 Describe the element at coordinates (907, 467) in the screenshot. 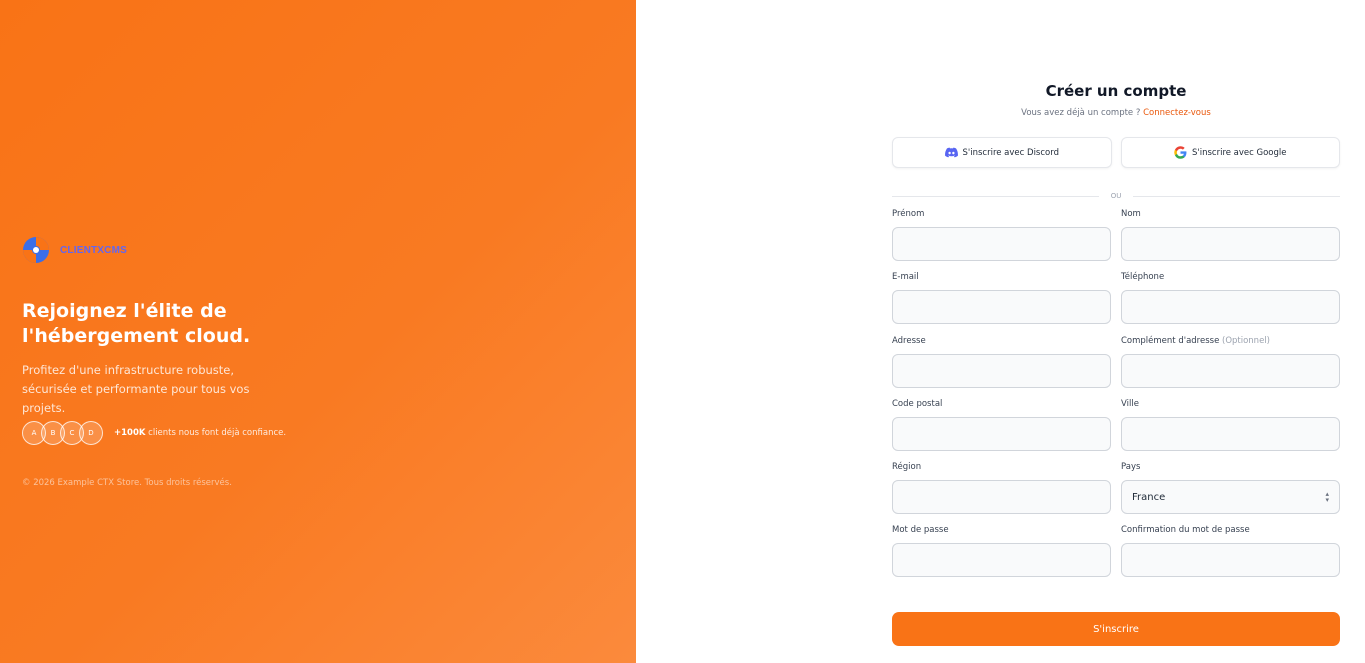

I see `region-label: Région` at that location.